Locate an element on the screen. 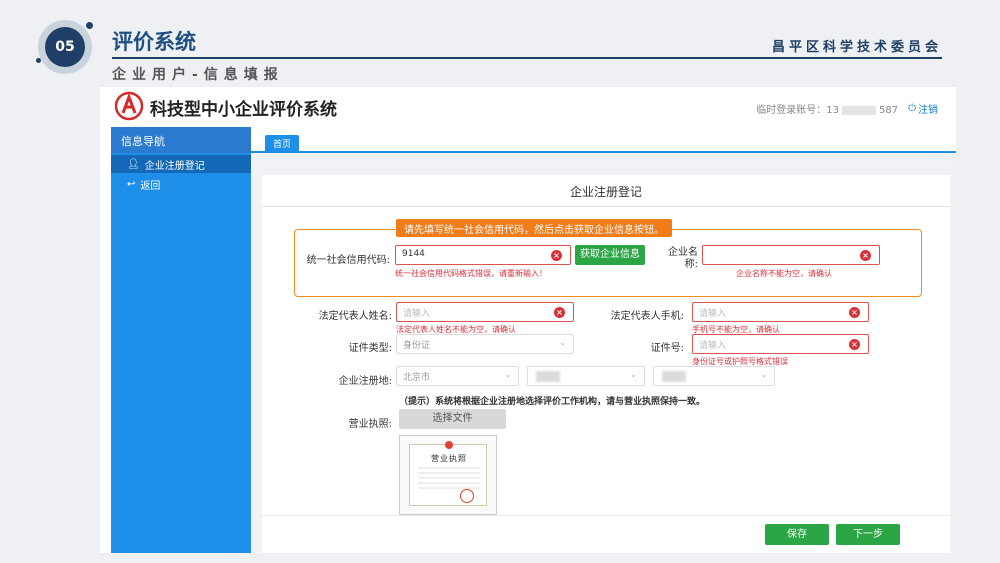 Image resolution: width=1000 pixels, height=563 pixels. save-button: 保存 is located at coordinates (797, 534).